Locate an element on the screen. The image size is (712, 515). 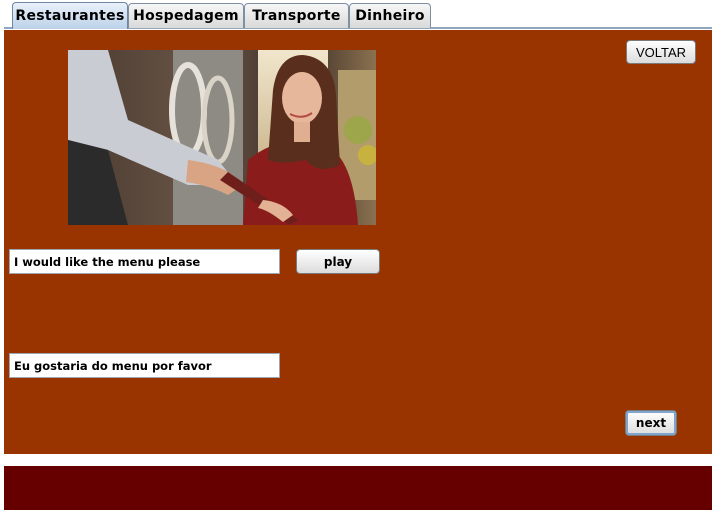
next-button: next is located at coordinates (651, 423).